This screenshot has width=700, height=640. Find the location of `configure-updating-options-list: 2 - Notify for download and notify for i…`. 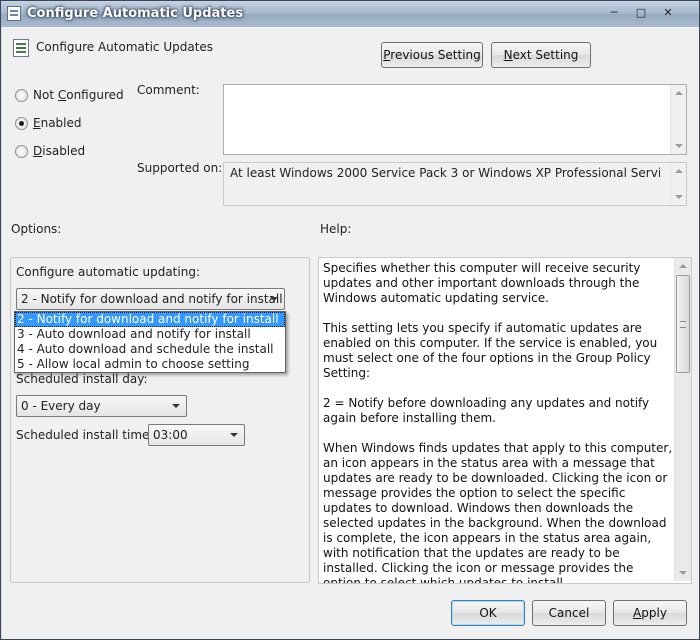

configure-updating-options-list: 2 - Notify for download and notify for i… is located at coordinates (150, 342).